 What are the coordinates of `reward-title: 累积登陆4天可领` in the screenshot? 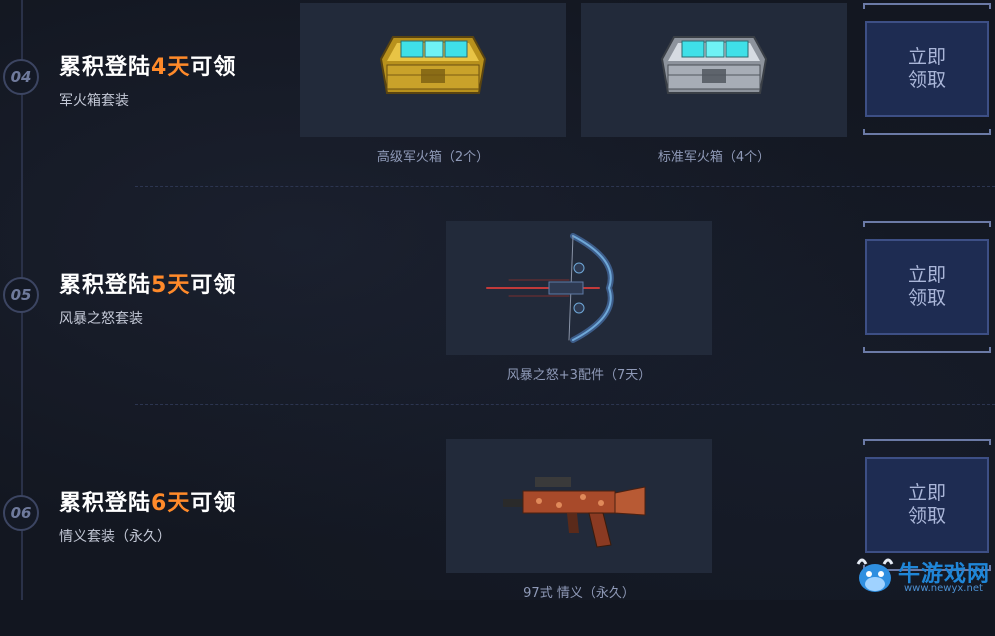 It's located at (147, 65).